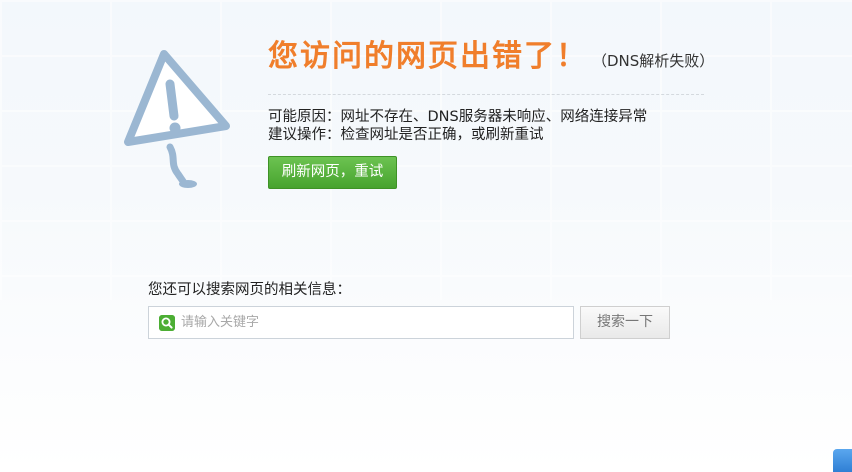  I want to click on search-icon, so click(167, 323).